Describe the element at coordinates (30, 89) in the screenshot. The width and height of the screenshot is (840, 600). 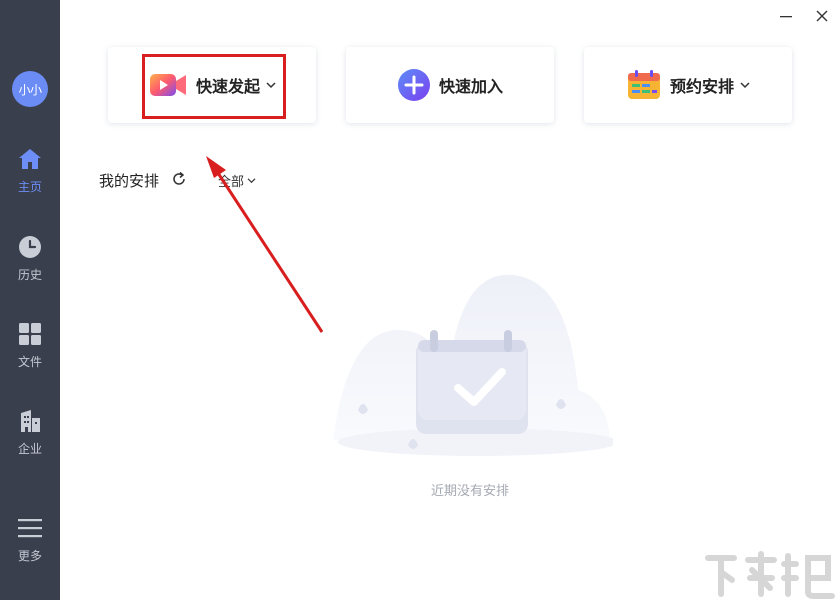
I see `avatar: 小小` at that location.